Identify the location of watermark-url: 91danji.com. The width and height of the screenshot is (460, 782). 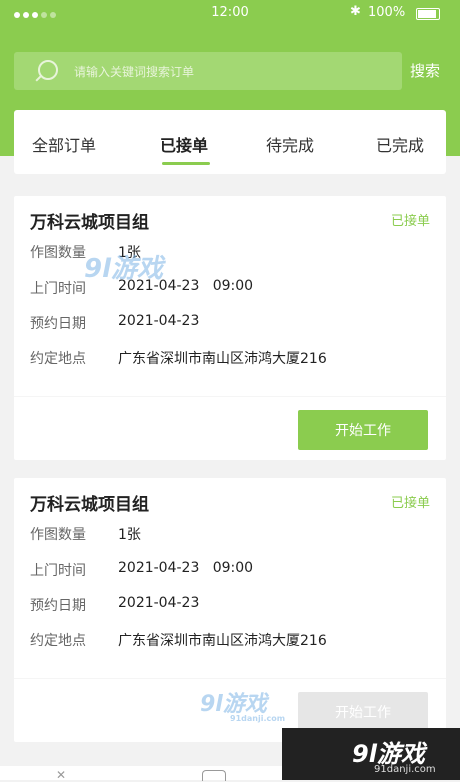
(258, 718).